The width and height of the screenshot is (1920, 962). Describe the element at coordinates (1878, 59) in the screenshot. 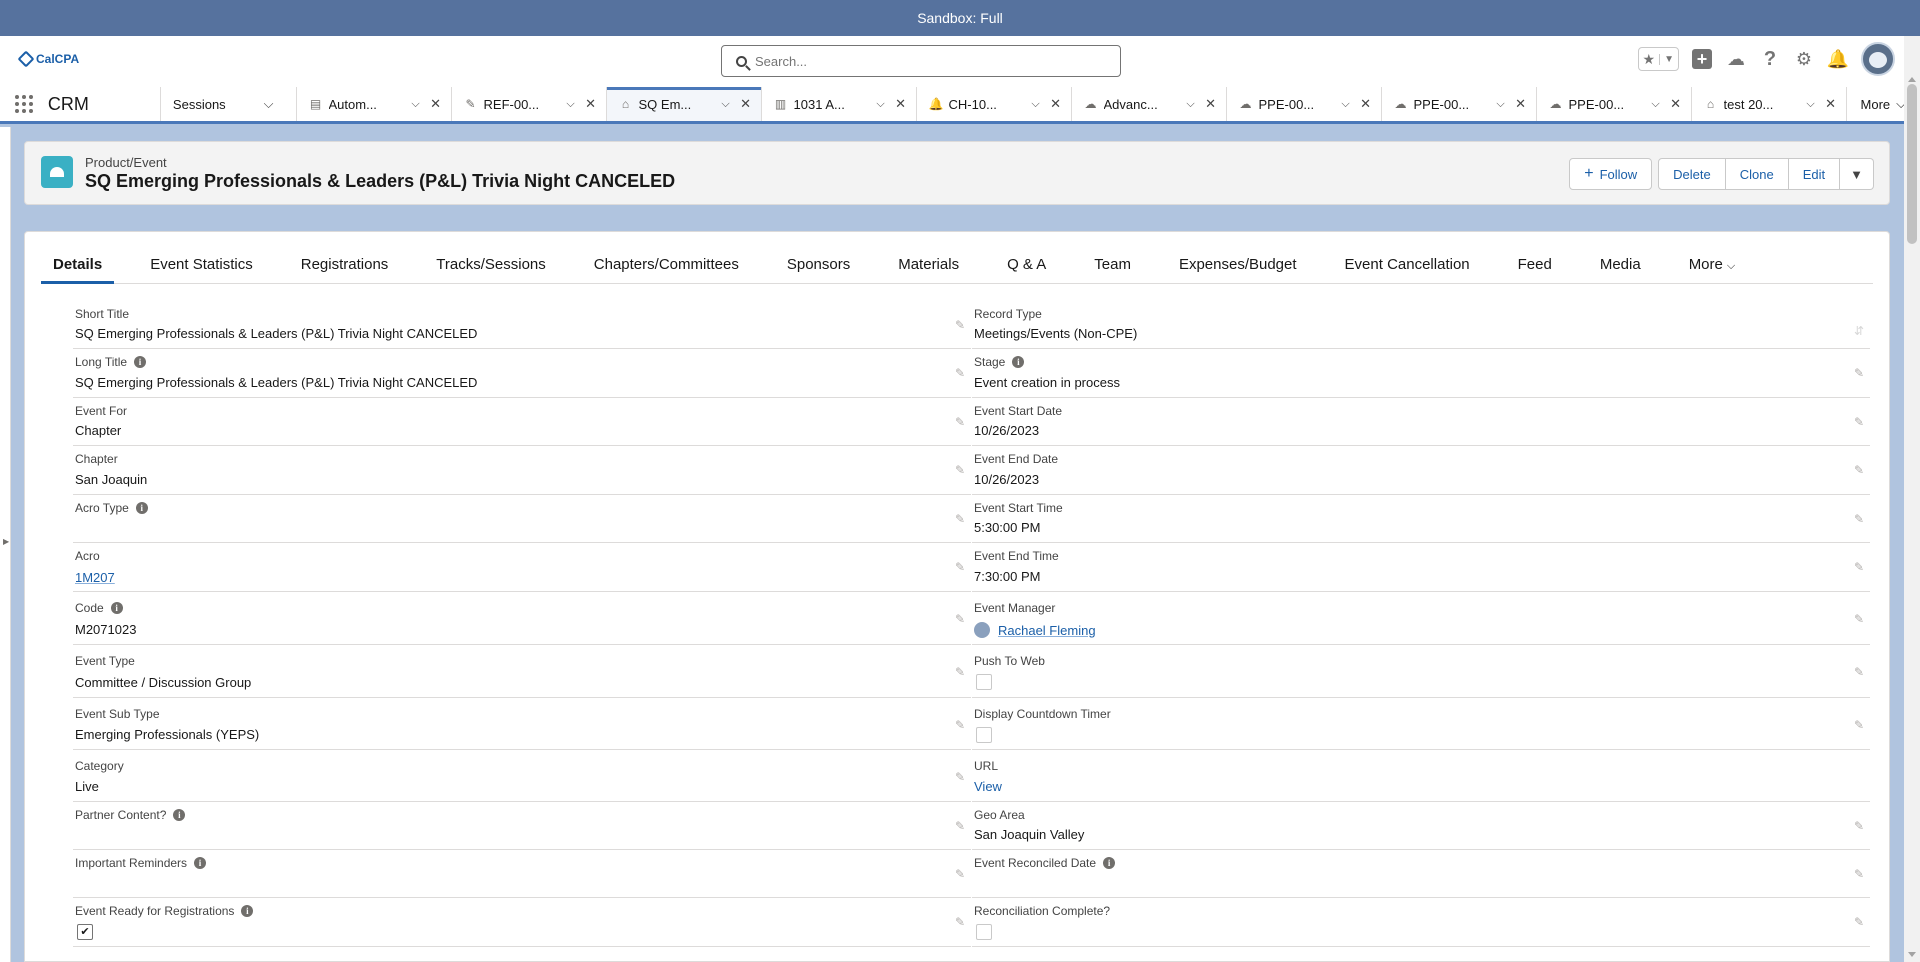

I see `user-avatar` at that location.